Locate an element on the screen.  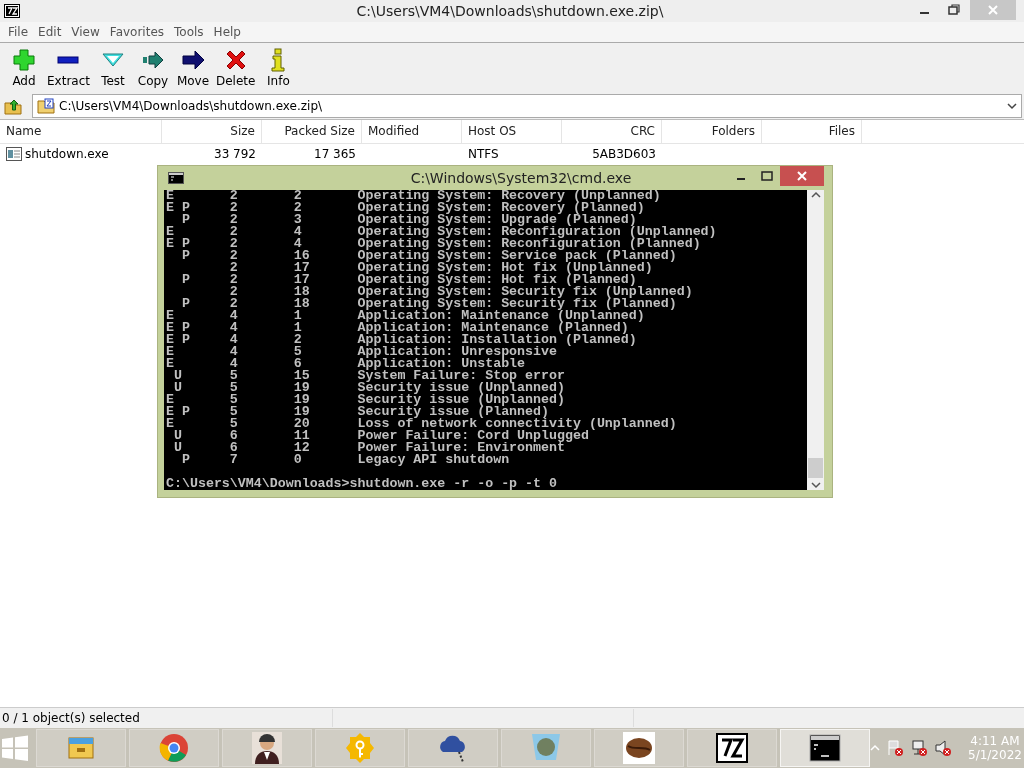
console-line: P 2 17 Operating System: Hot fix (Planned) is located at coordinates (408, 280).